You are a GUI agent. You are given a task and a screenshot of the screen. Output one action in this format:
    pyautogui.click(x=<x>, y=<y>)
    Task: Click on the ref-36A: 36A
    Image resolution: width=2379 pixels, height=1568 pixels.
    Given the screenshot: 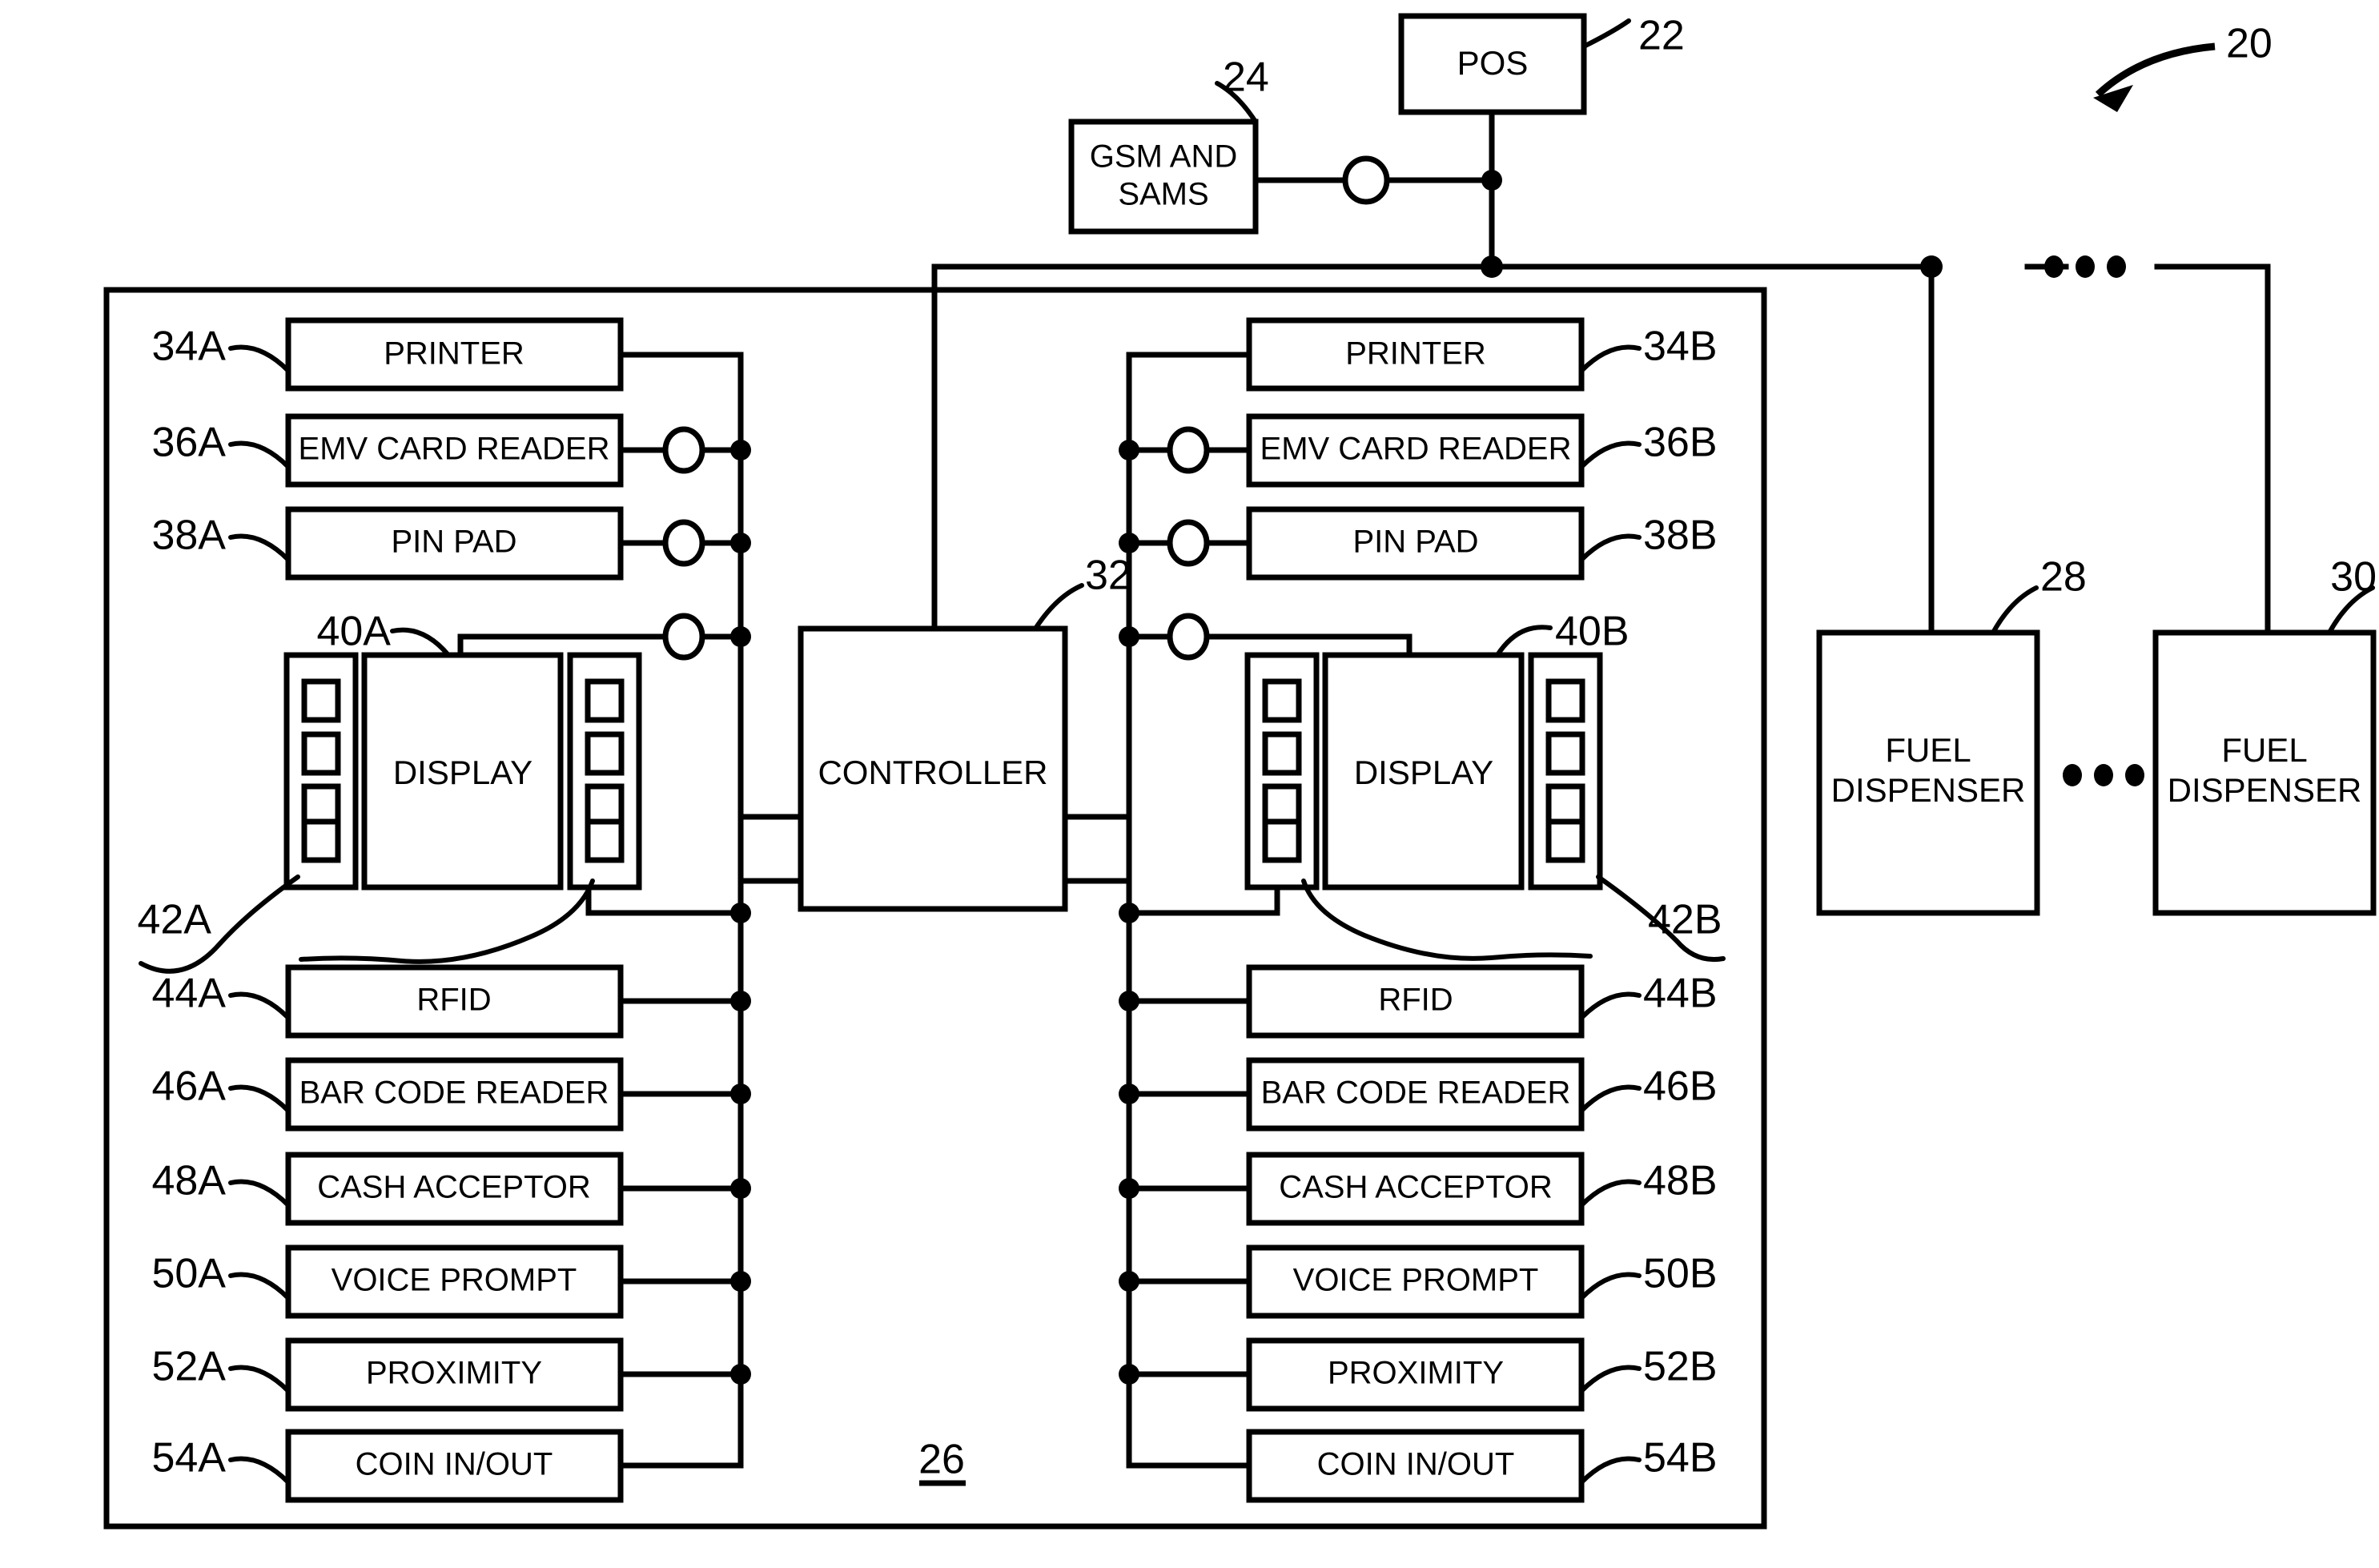 What is the action you would take?
    pyautogui.click(x=188, y=443)
    